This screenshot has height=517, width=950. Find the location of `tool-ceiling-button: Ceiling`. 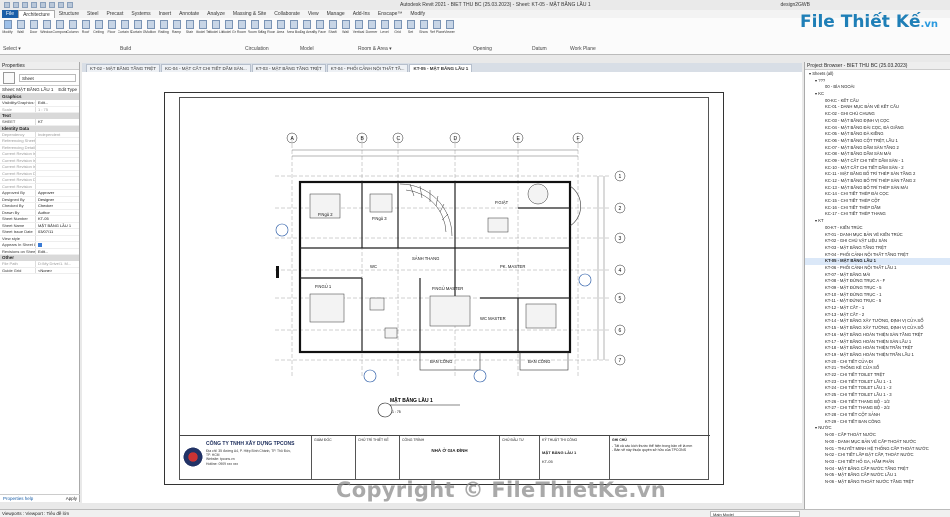

tool-ceiling-button: Ceiling is located at coordinates (98, 31).